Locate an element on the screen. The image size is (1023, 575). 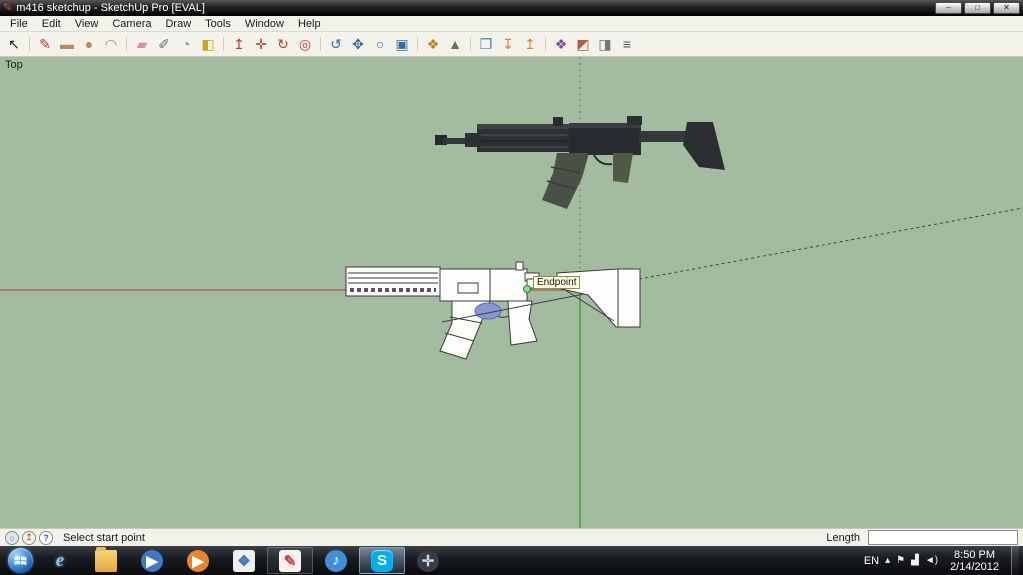
zoom-tool: ○ is located at coordinates (380, 44).